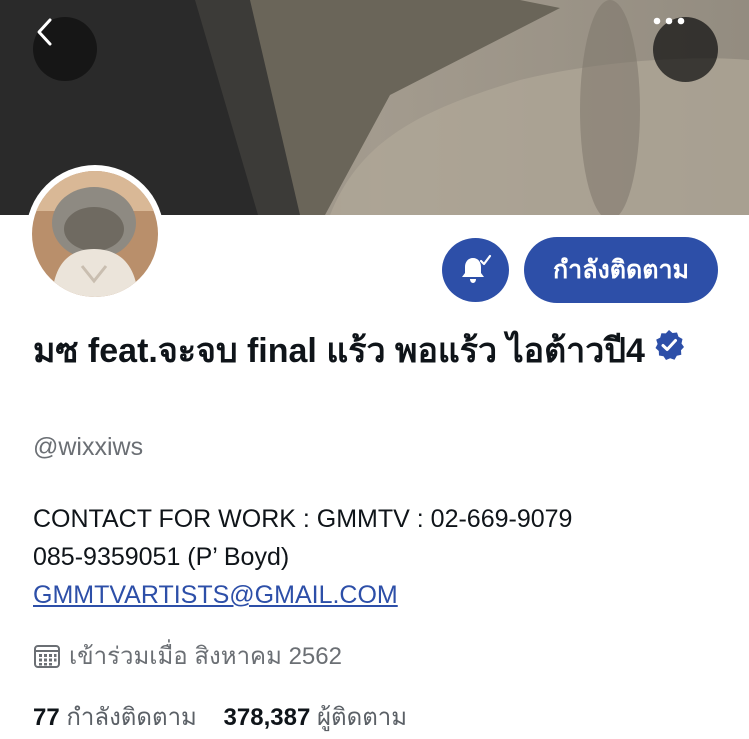  What do you see at coordinates (205, 656) in the screenshot?
I see `joined-date-text: เข้าร่วมเมื่อ สิงหาคม 2562` at bounding box center [205, 656].